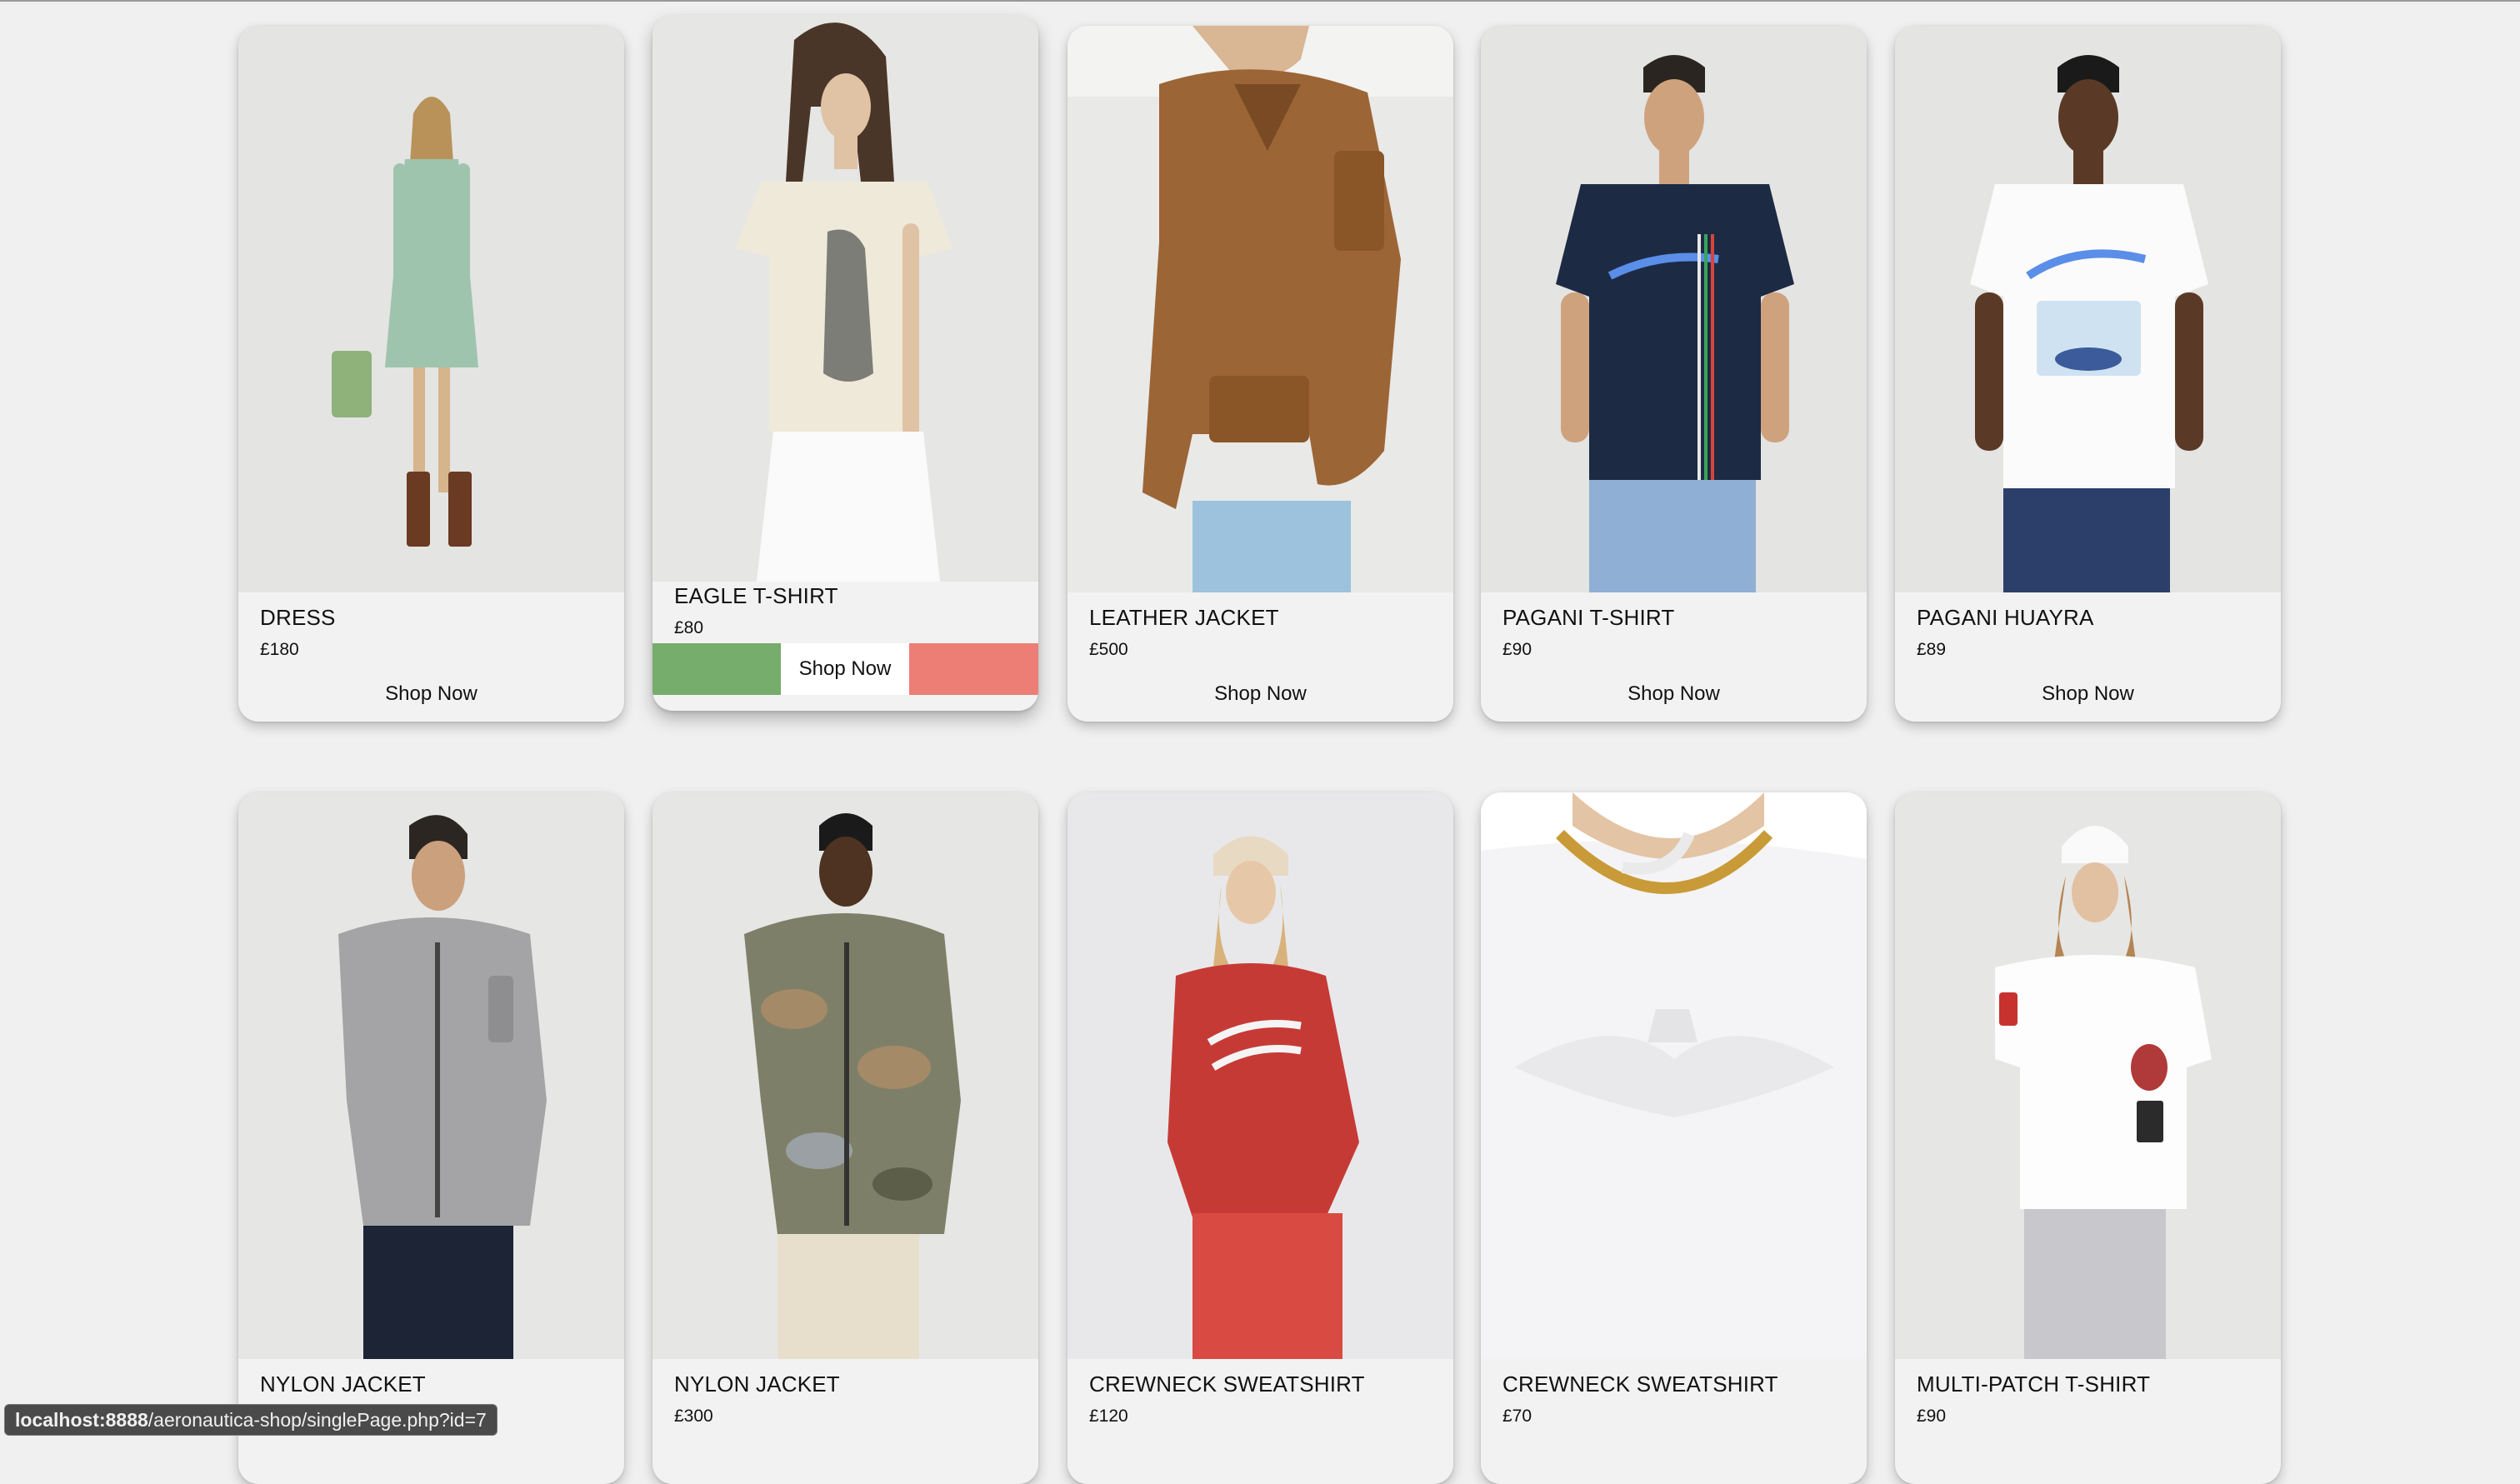  I want to click on product-card: CREWNECK SWEATSHIRT £70, so click(1674, 1138).